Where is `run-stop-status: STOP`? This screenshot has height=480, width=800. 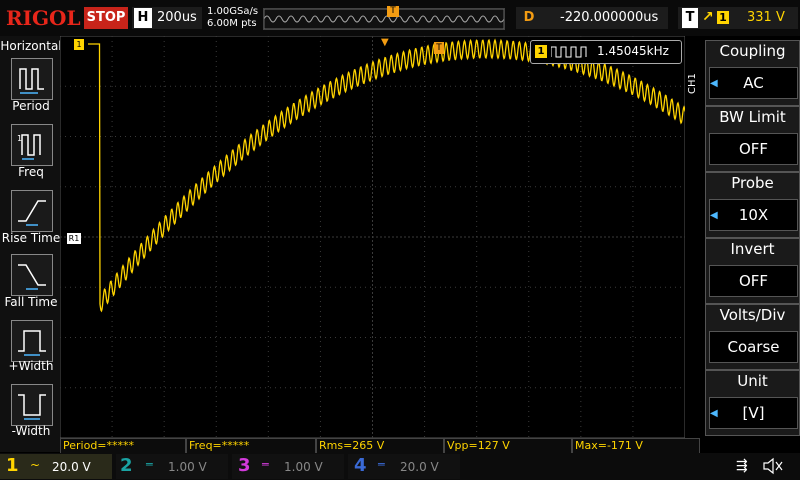
run-stop-status: STOP is located at coordinates (106, 18).